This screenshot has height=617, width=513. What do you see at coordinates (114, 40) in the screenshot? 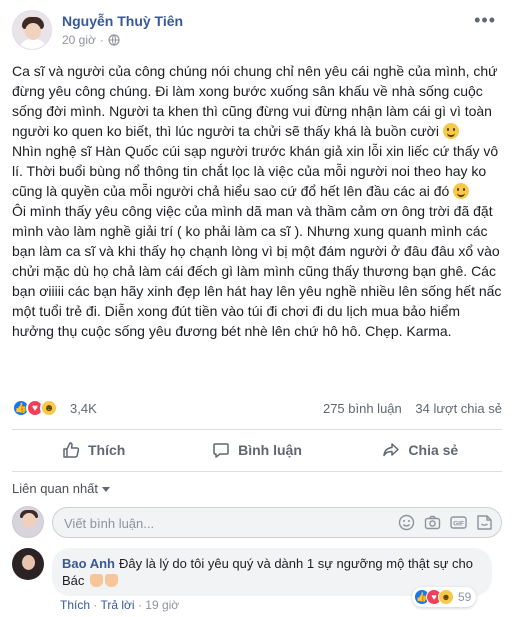
I see `globe-icon` at bounding box center [114, 40].